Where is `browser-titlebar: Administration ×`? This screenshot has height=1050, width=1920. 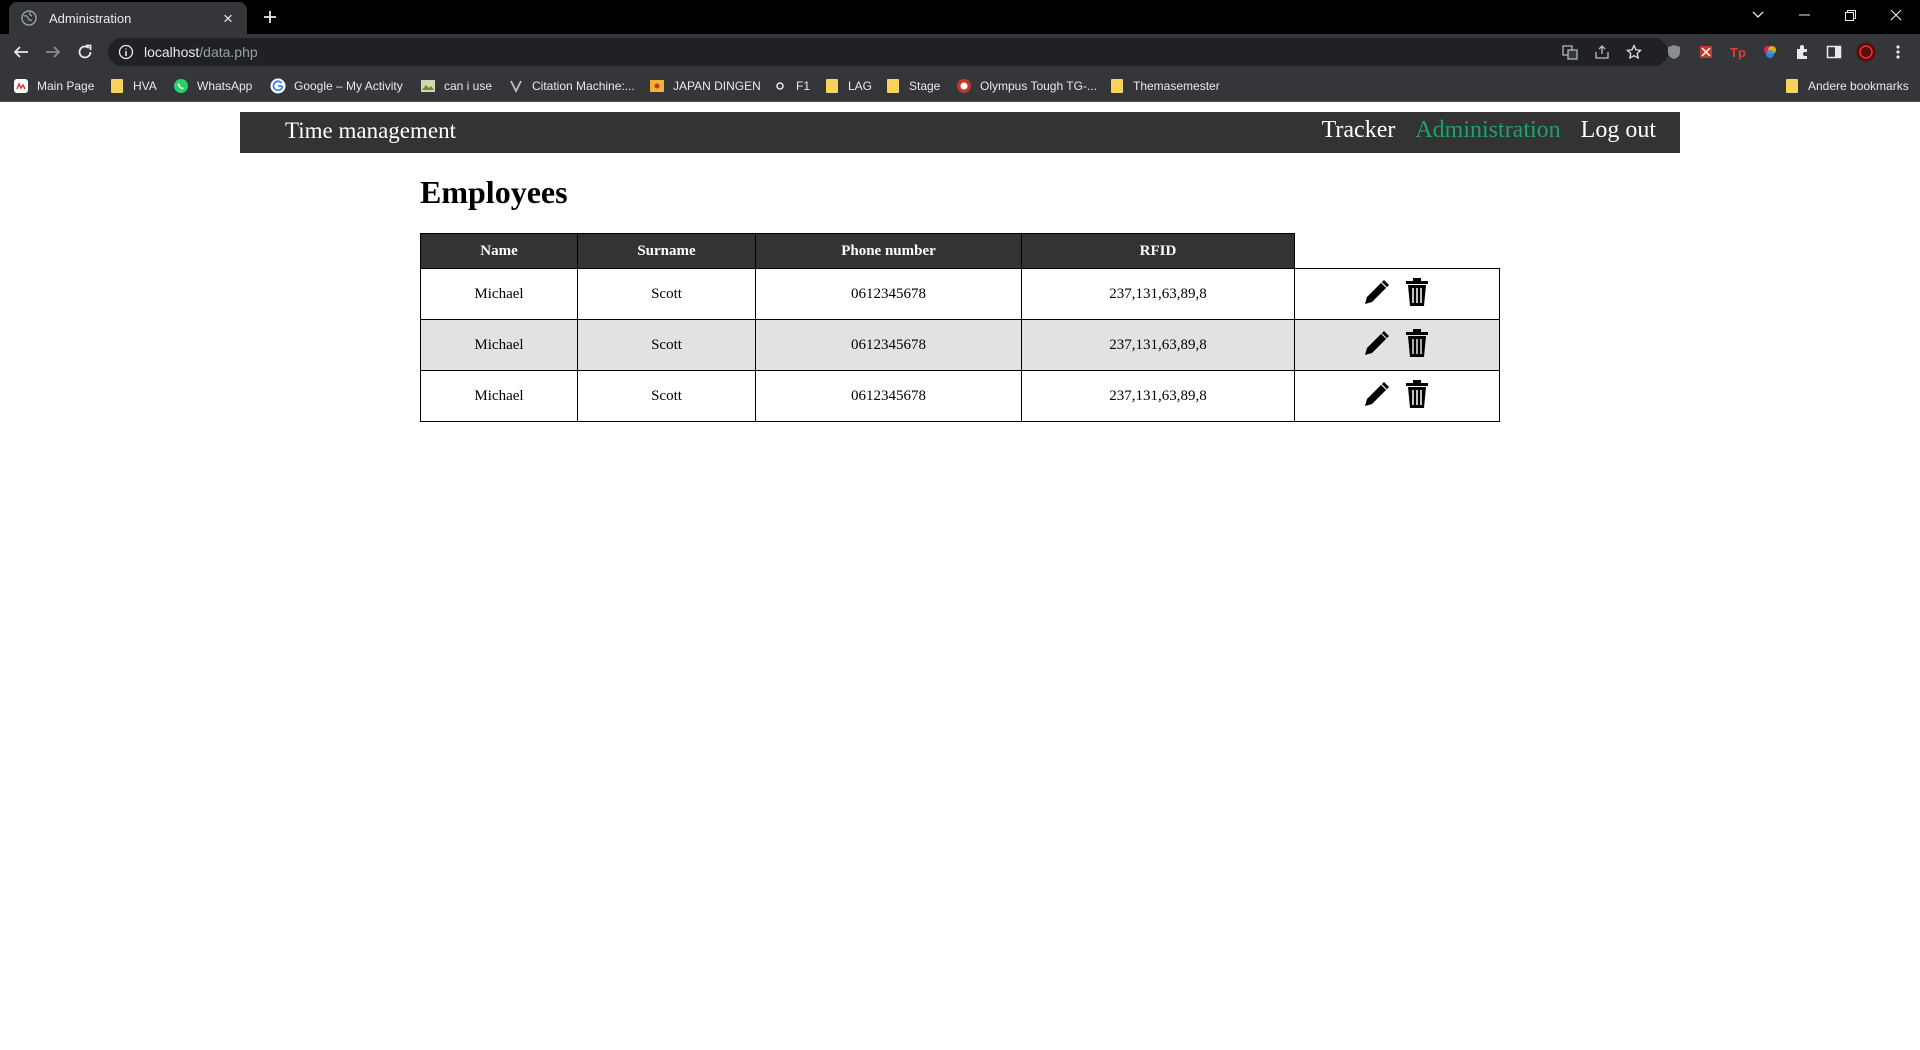
browser-titlebar: Administration × is located at coordinates (960, 17).